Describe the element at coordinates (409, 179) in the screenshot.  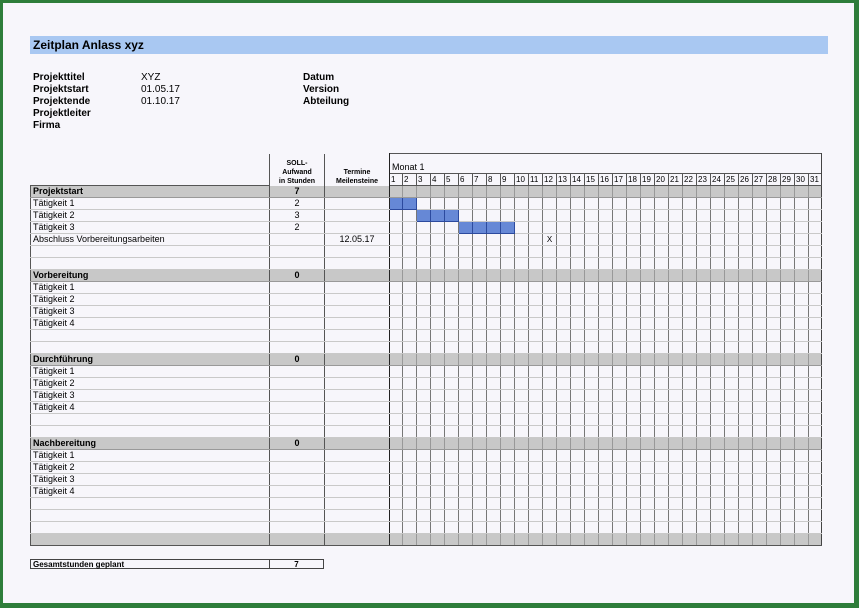
I see `day-number: 2` at that location.